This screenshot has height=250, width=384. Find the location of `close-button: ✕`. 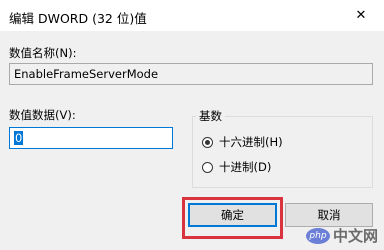

close-button: ✕ is located at coordinates (361, 15).